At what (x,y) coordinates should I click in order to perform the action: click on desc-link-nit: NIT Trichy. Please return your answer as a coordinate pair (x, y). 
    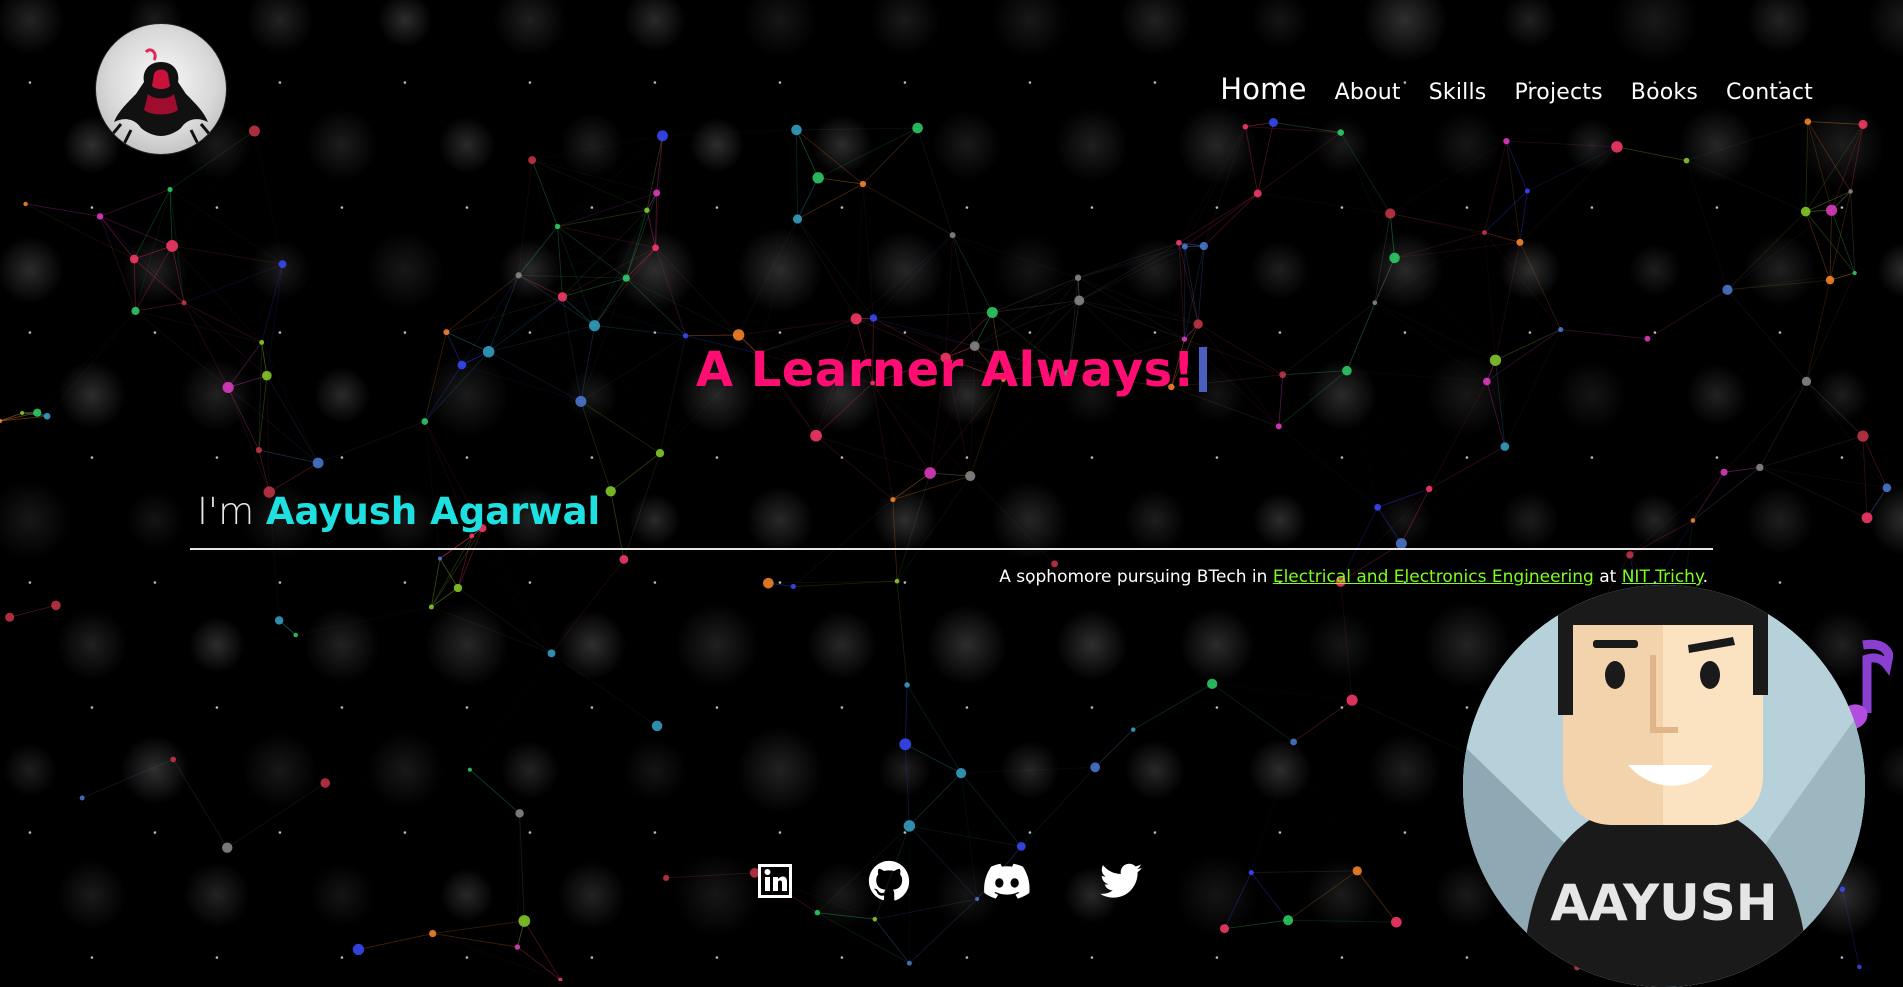
    Looking at the image, I should click on (1662, 577).